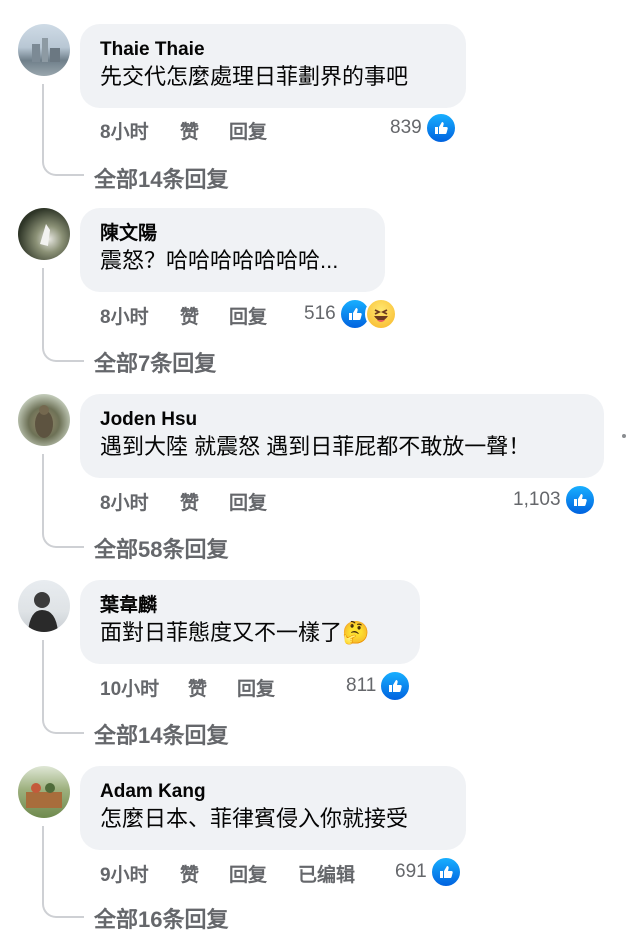 The image size is (627, 945). Describe the element at coordinates (254, 818) in the screenshot. I see `comment-text: 怎麼日本、菲律賓侵入你就接受` at that location.